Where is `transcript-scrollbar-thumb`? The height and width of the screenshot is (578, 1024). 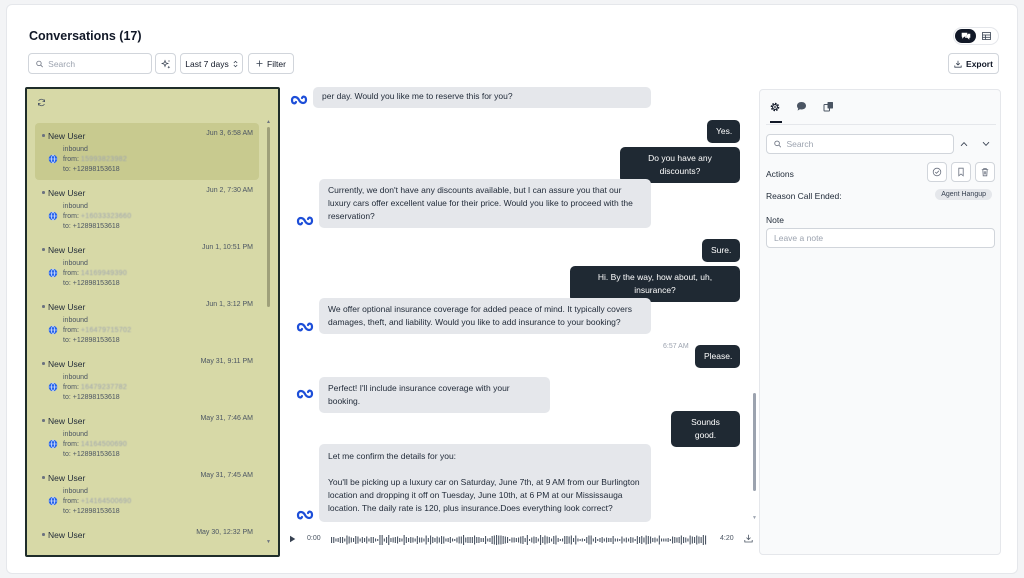 transcript-scrollbar-thumb is located at coordinates (754, 442).